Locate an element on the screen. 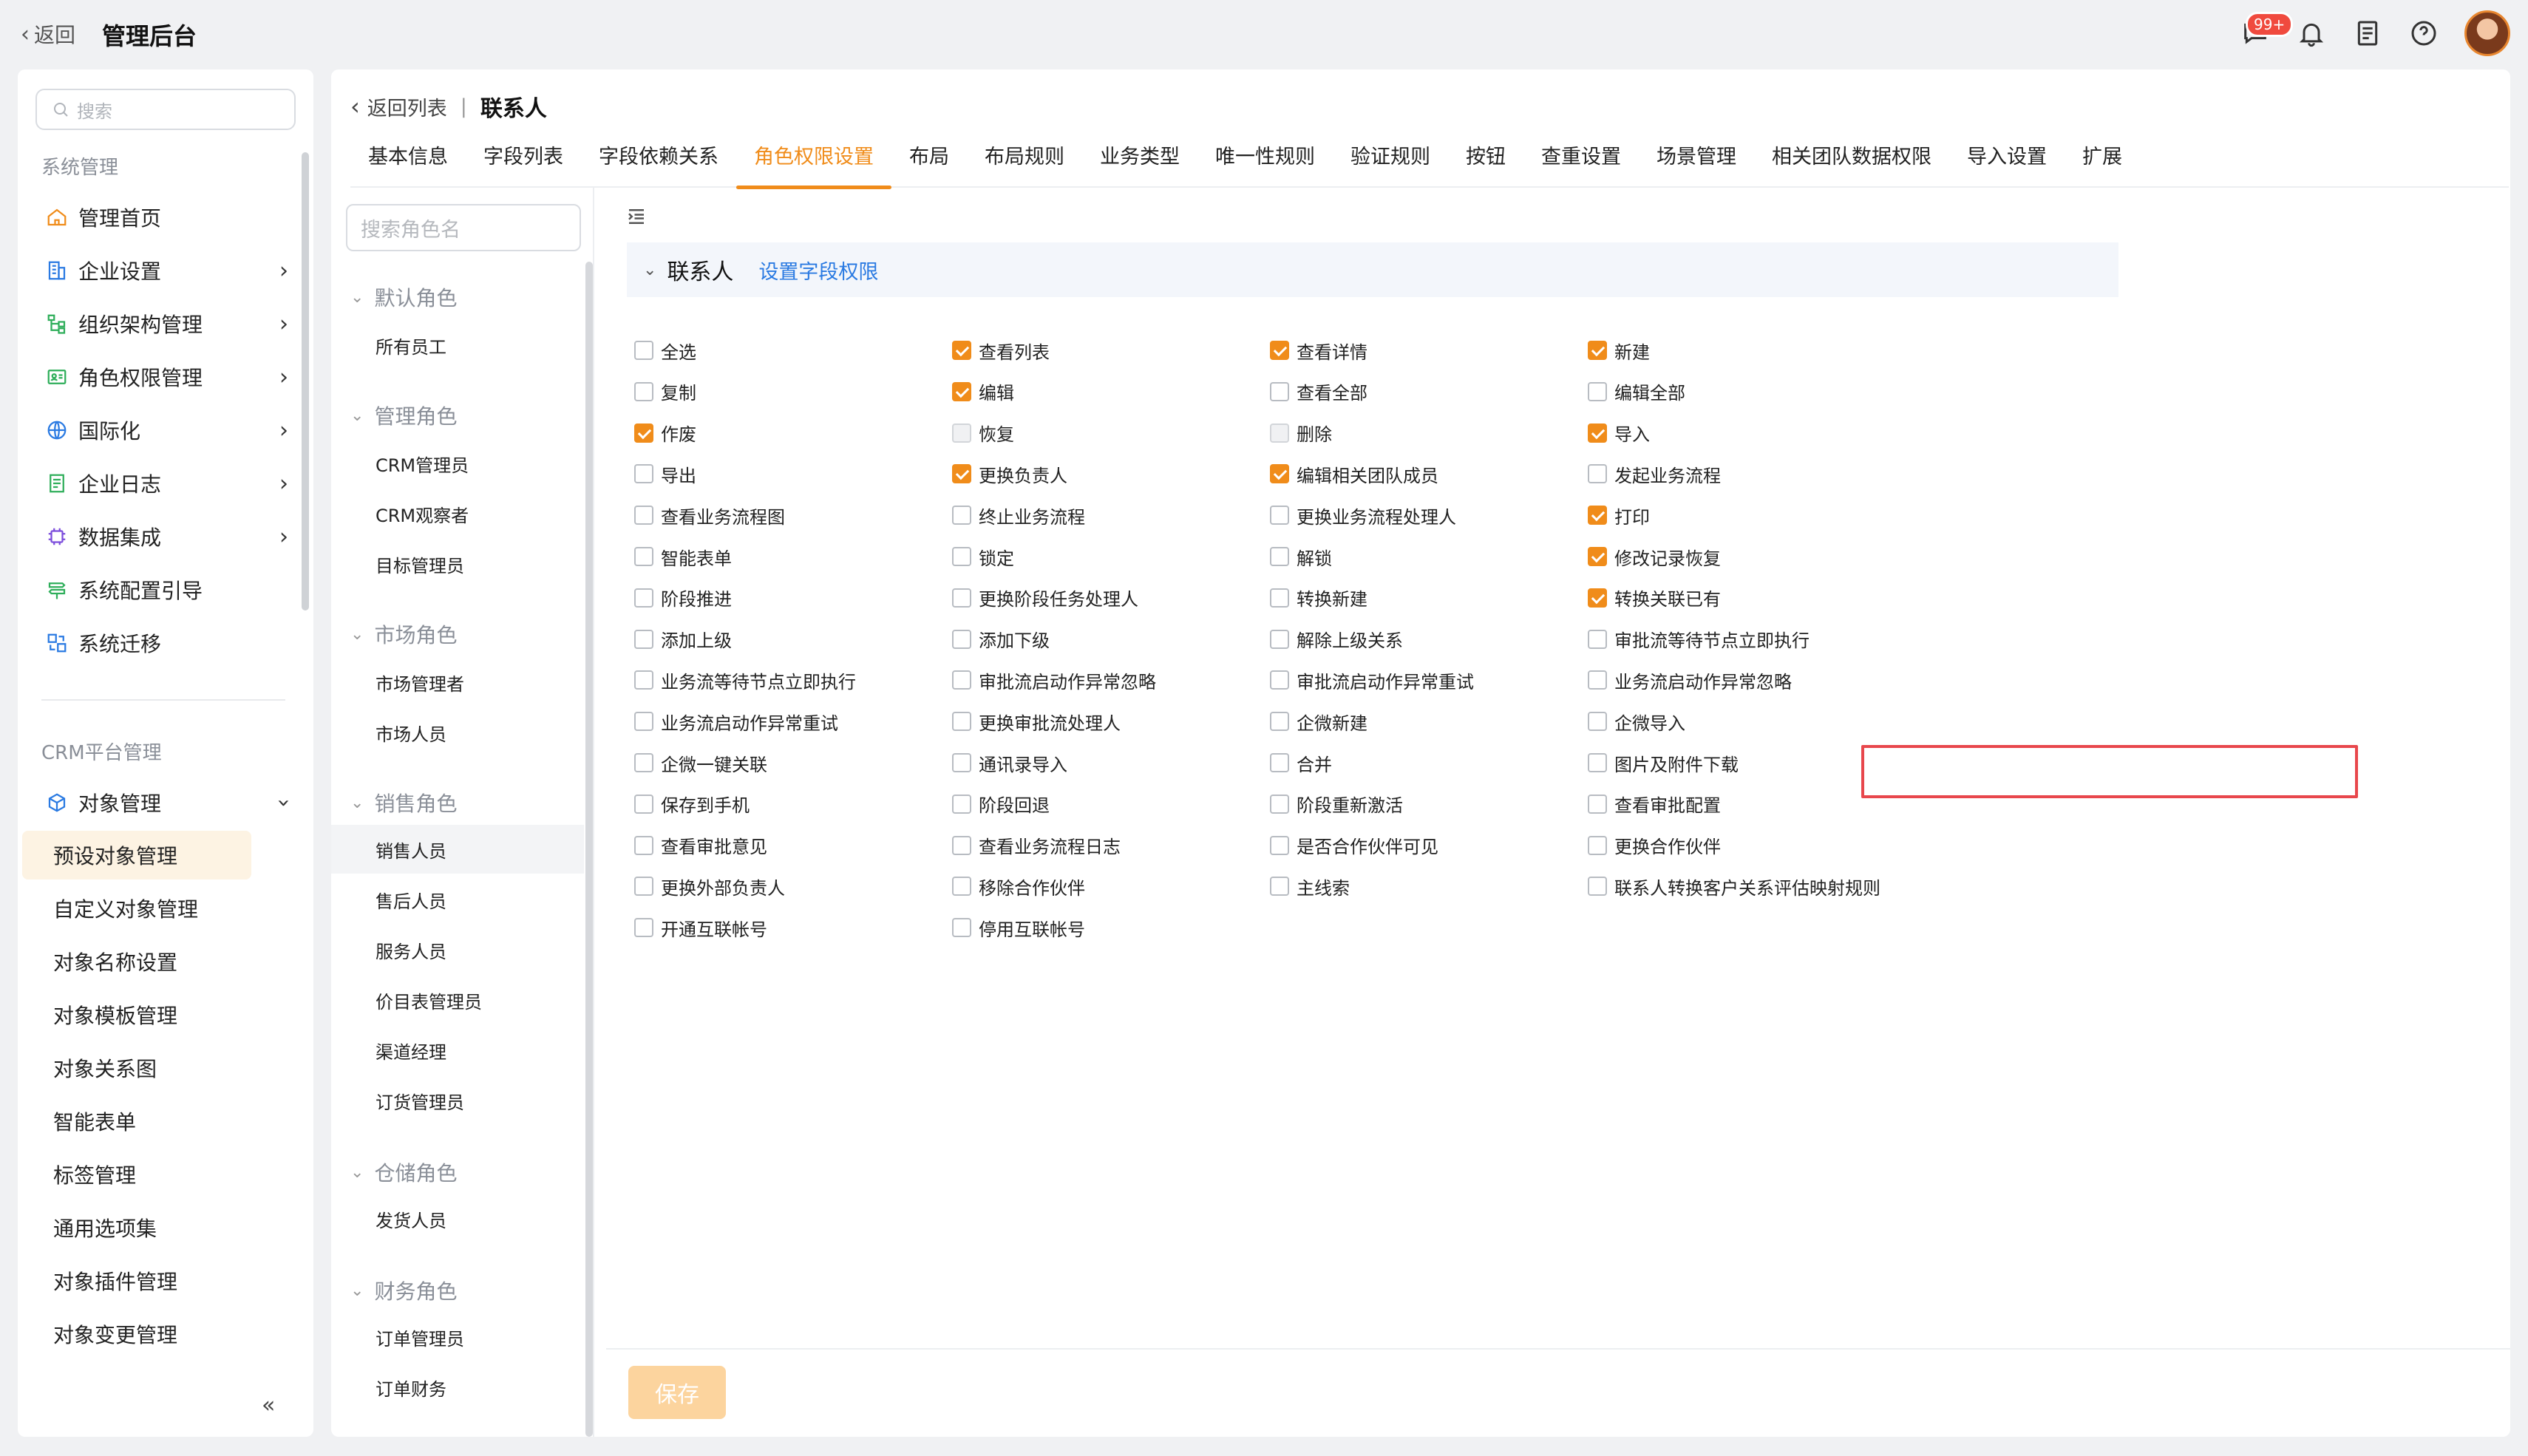 Image resolution: width=2528 pixels, height=1456 pixels. permission-checkbox: 导出 is located at coordinates (665, 474).